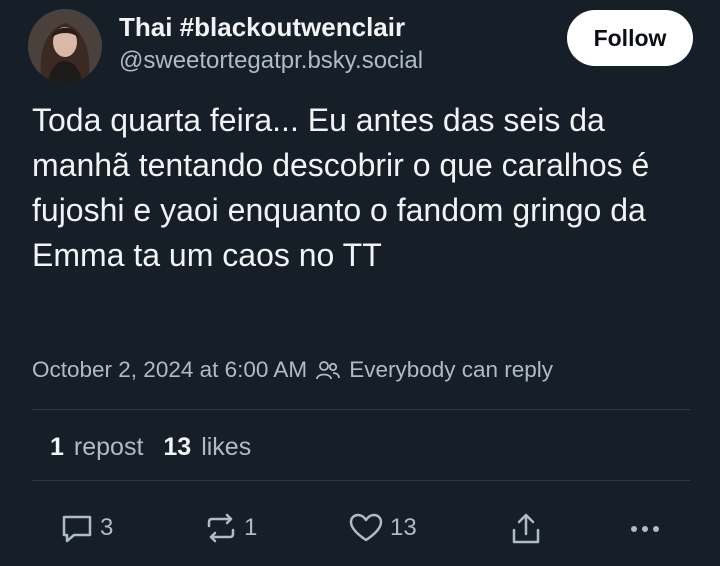 Image resolution: width=720 pixels, height=566 pixels. I want to click on reply-button: 3, so click(86, 528).